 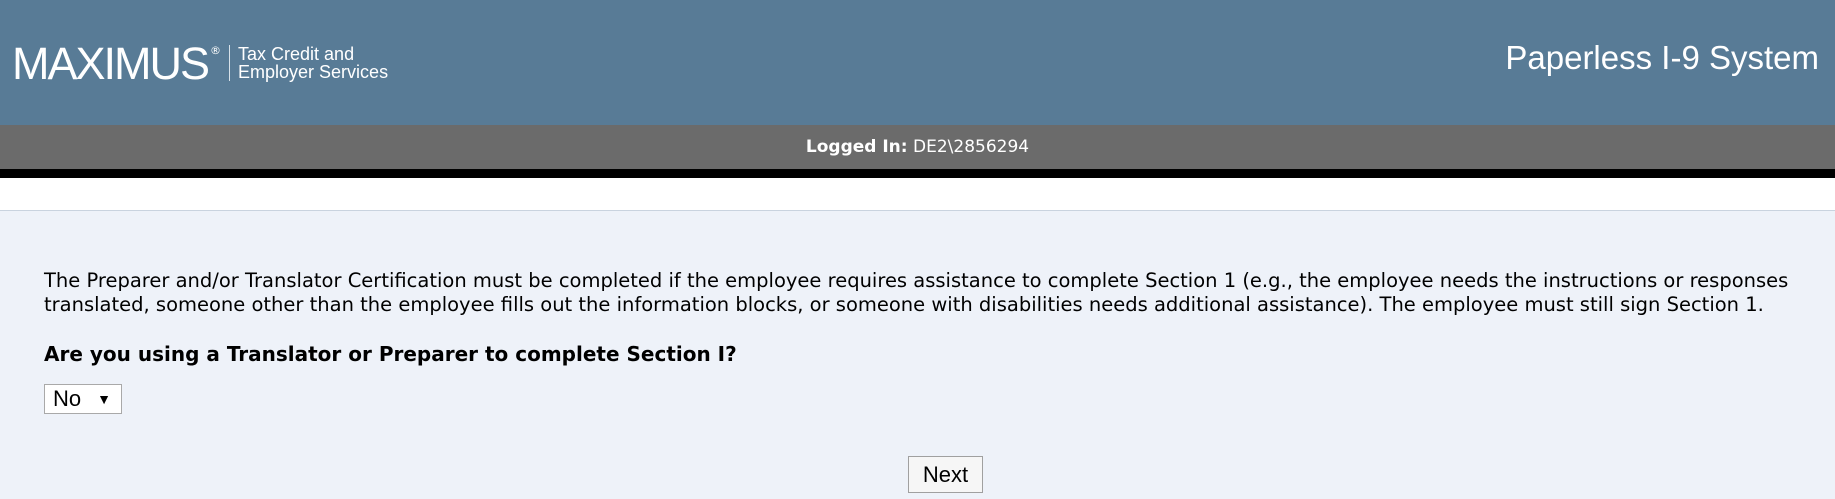 I want to click on logo-registered-mark: ®, so click(x=216, y=50).